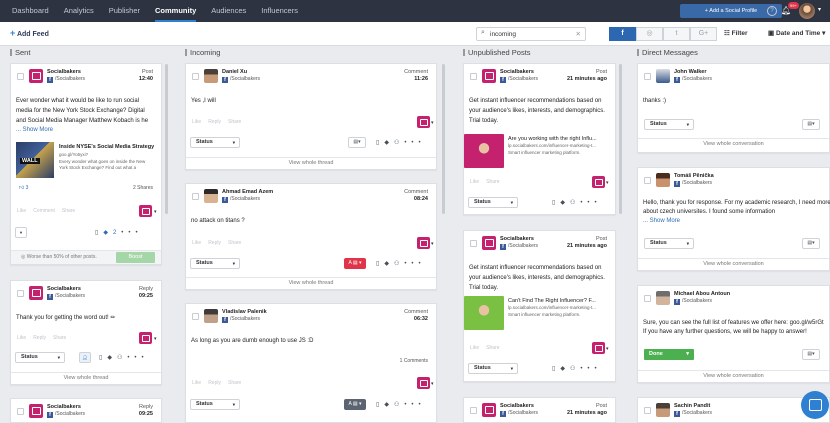 The width and height of the screenshot is (830, 423). What do you see at coordinates (622, 34) in the screenshot?
I see `network-facebook-button: f` at bounding box center [622, 34].